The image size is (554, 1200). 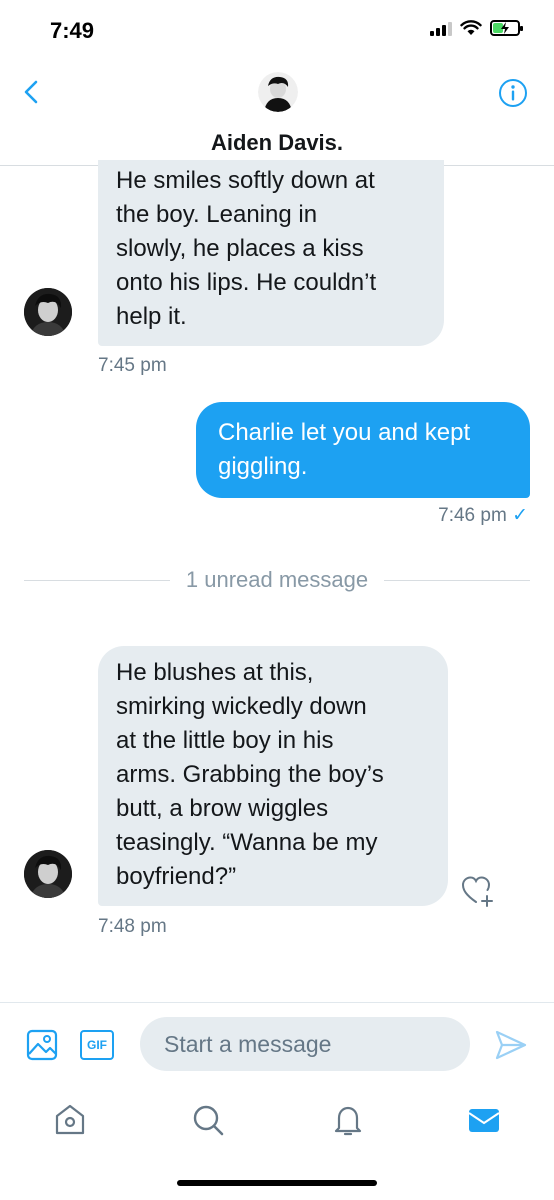 What do you see at coordinates (217, 214) in the screenshot?
I see `message-line: the boy. Leaning in` at bounding box center [217, 214].